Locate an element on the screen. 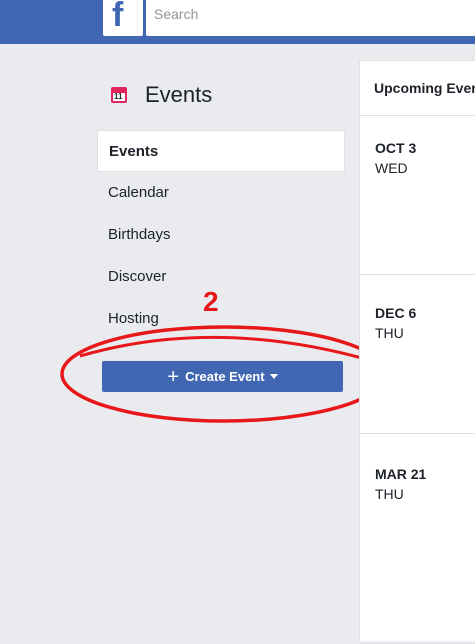  sidebar-item-birthdays: Birthdays is located at coordinates (221, 235).